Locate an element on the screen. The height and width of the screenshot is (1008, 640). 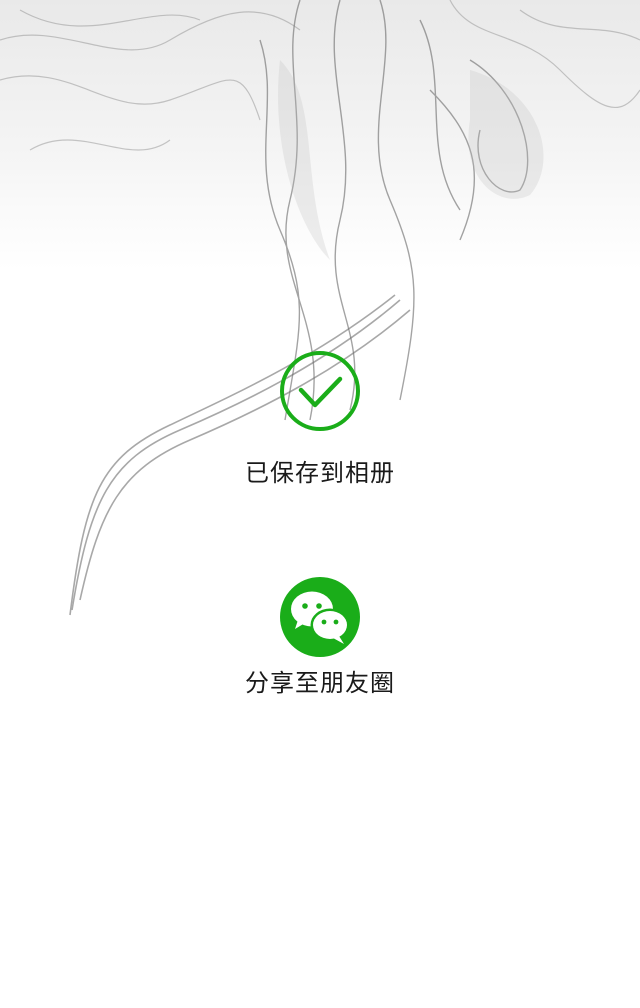
wechat-icon is located at coordinates (320, 617).